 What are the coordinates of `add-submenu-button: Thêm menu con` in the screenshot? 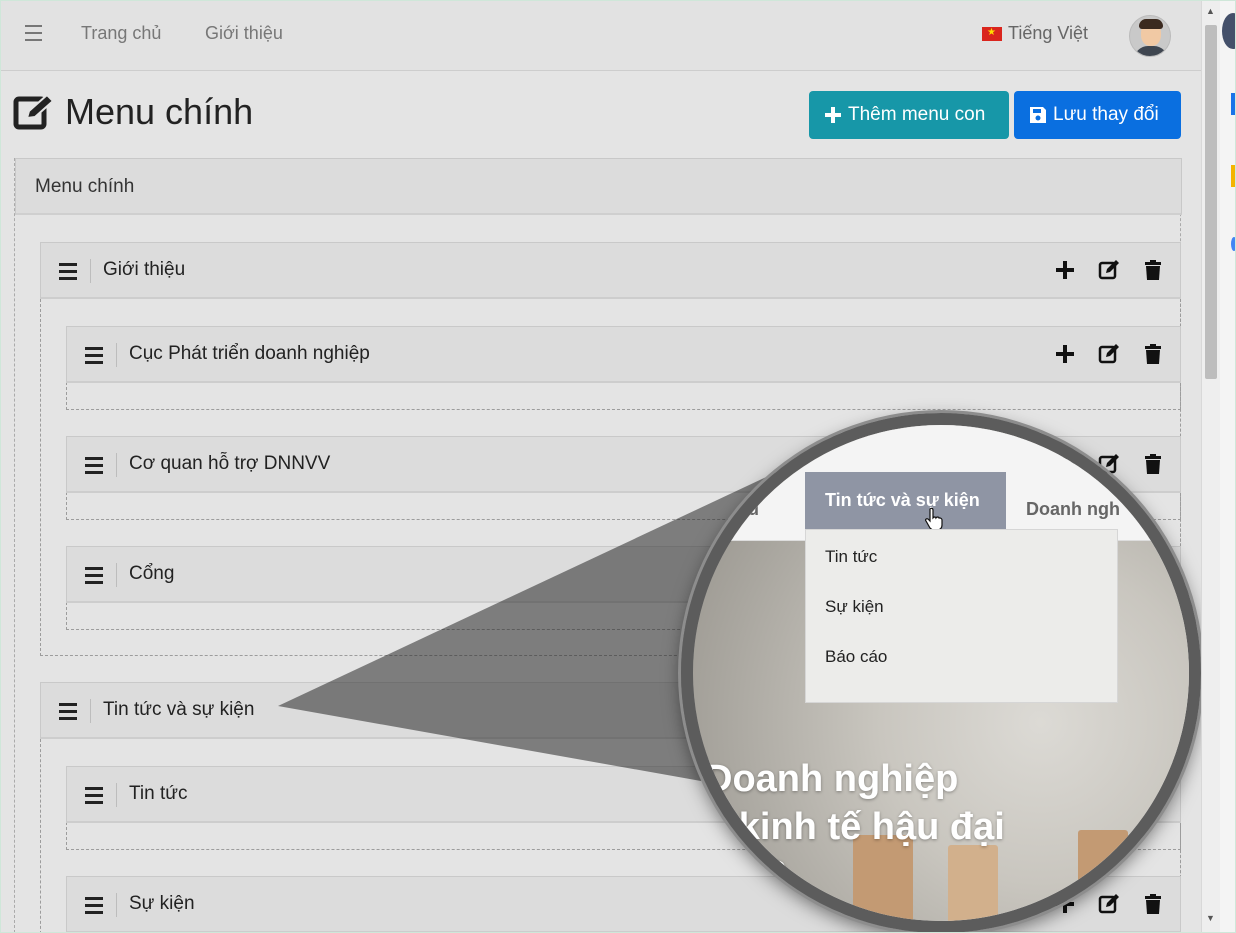 It's located at (909, 115).